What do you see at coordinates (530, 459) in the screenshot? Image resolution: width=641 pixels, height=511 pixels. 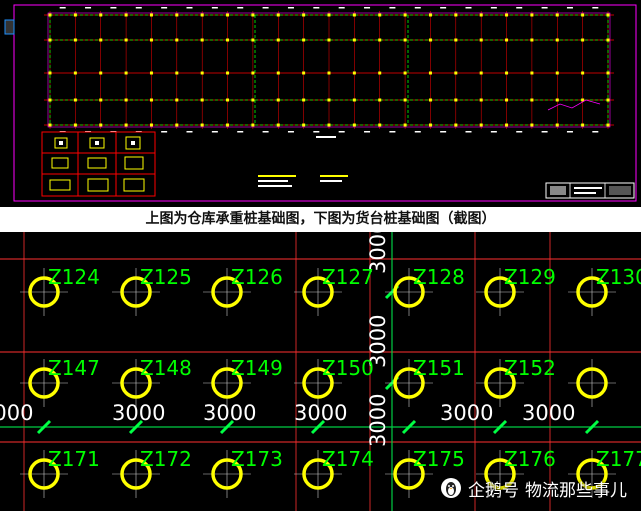 I see `pile-label: Z176` at bounding box center [530, 459].